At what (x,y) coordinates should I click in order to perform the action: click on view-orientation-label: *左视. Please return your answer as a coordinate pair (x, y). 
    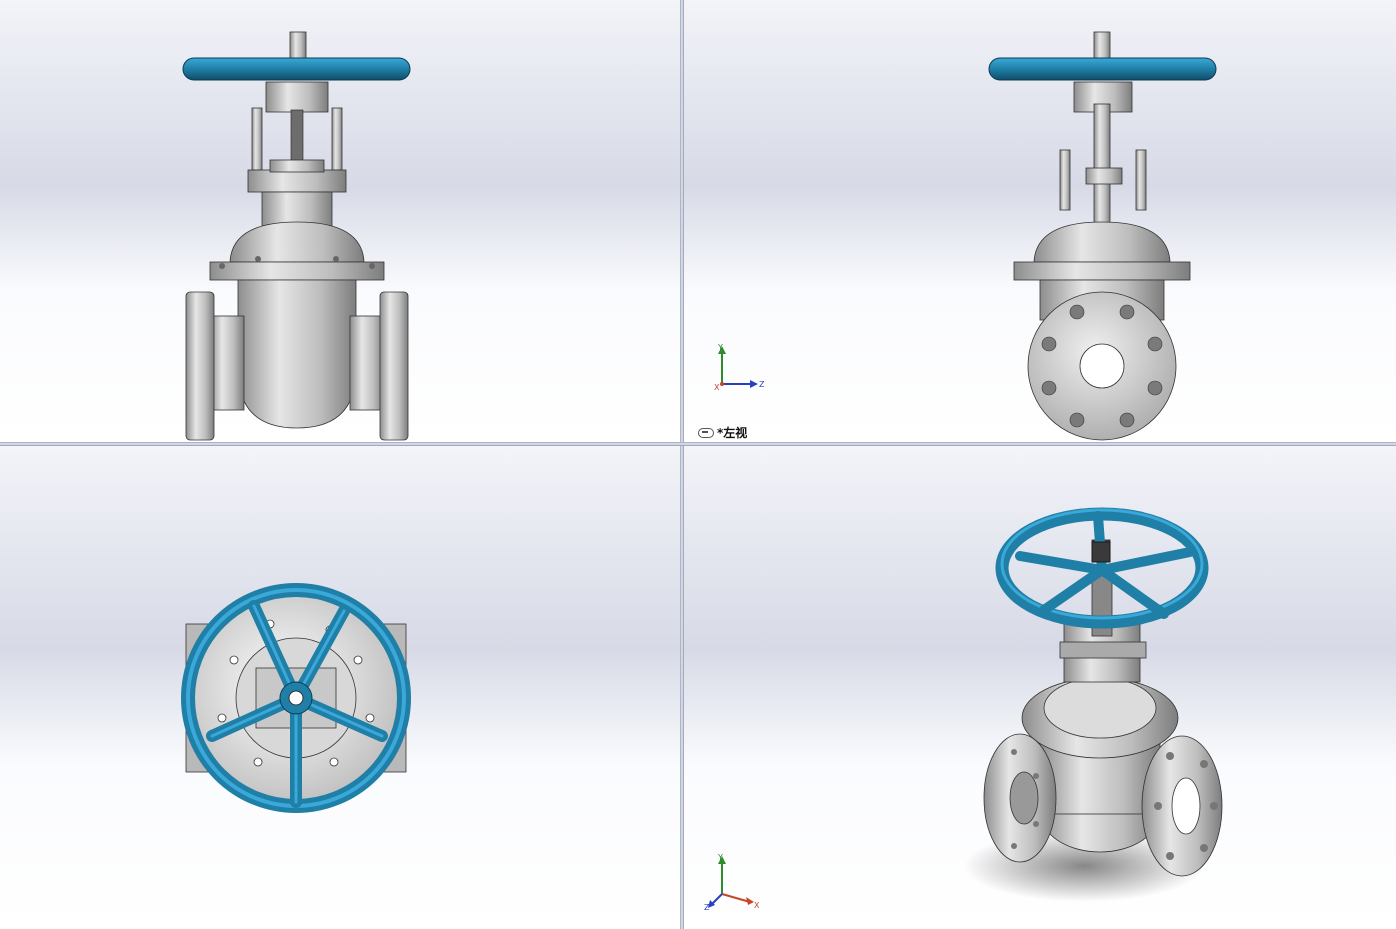
    Looking at the image, I should click on (722, 432).